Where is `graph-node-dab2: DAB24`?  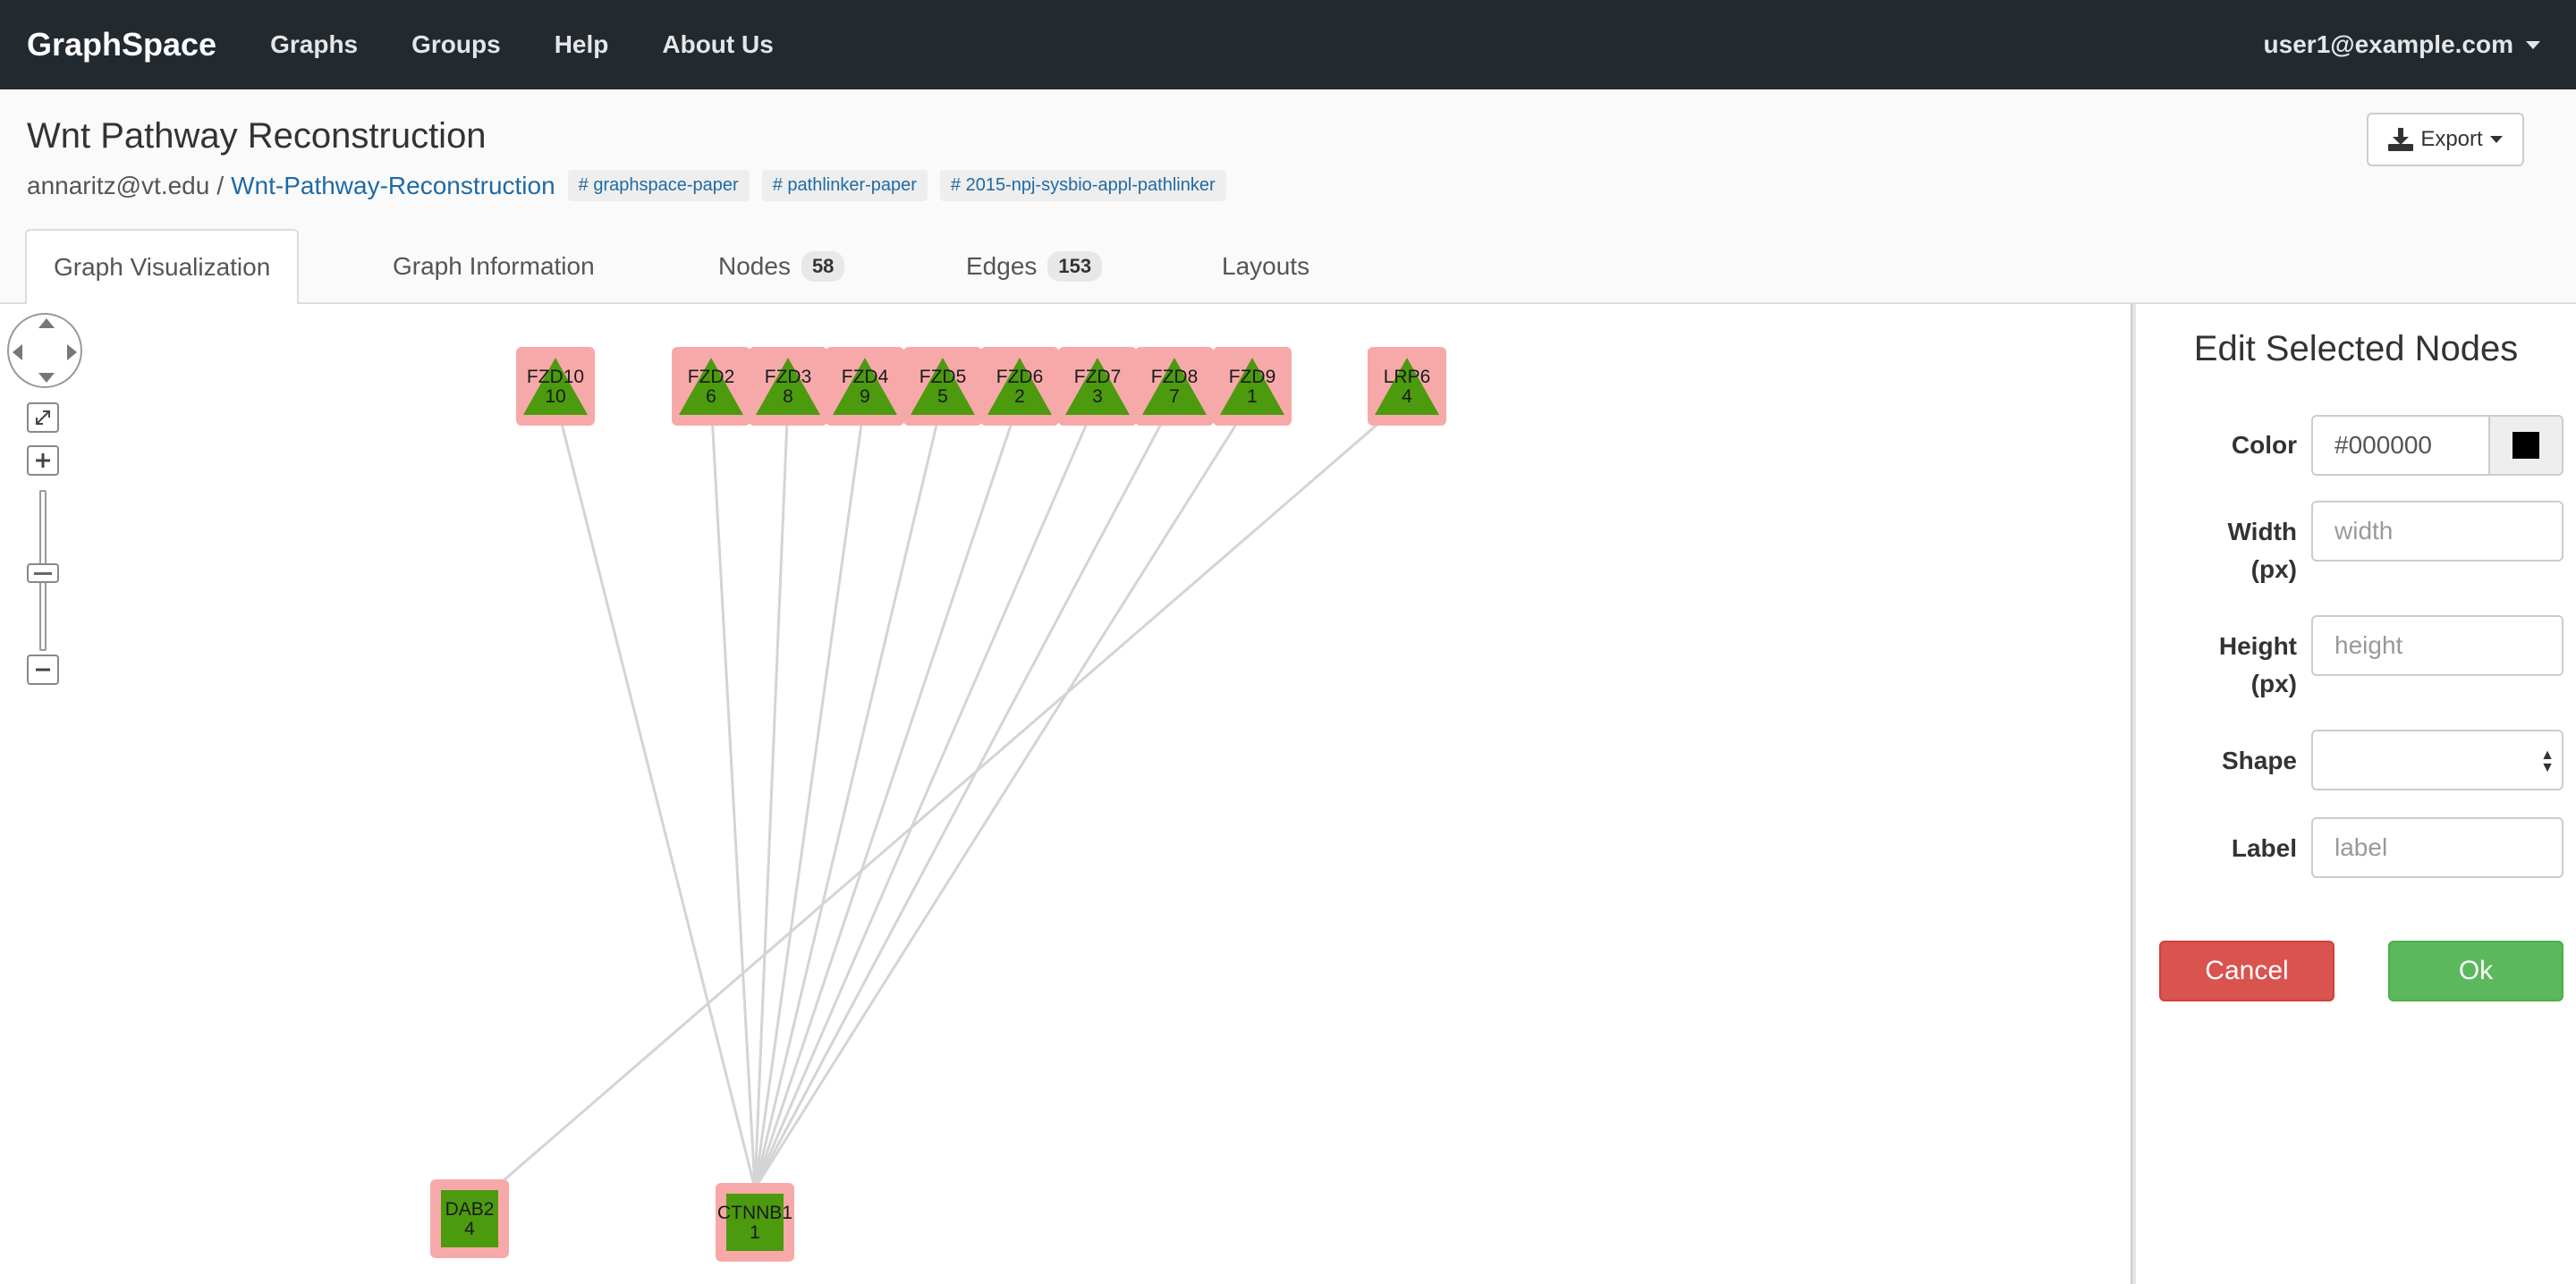 graph-node-dab2: DAB24 is located at coordinates (469, 1219).